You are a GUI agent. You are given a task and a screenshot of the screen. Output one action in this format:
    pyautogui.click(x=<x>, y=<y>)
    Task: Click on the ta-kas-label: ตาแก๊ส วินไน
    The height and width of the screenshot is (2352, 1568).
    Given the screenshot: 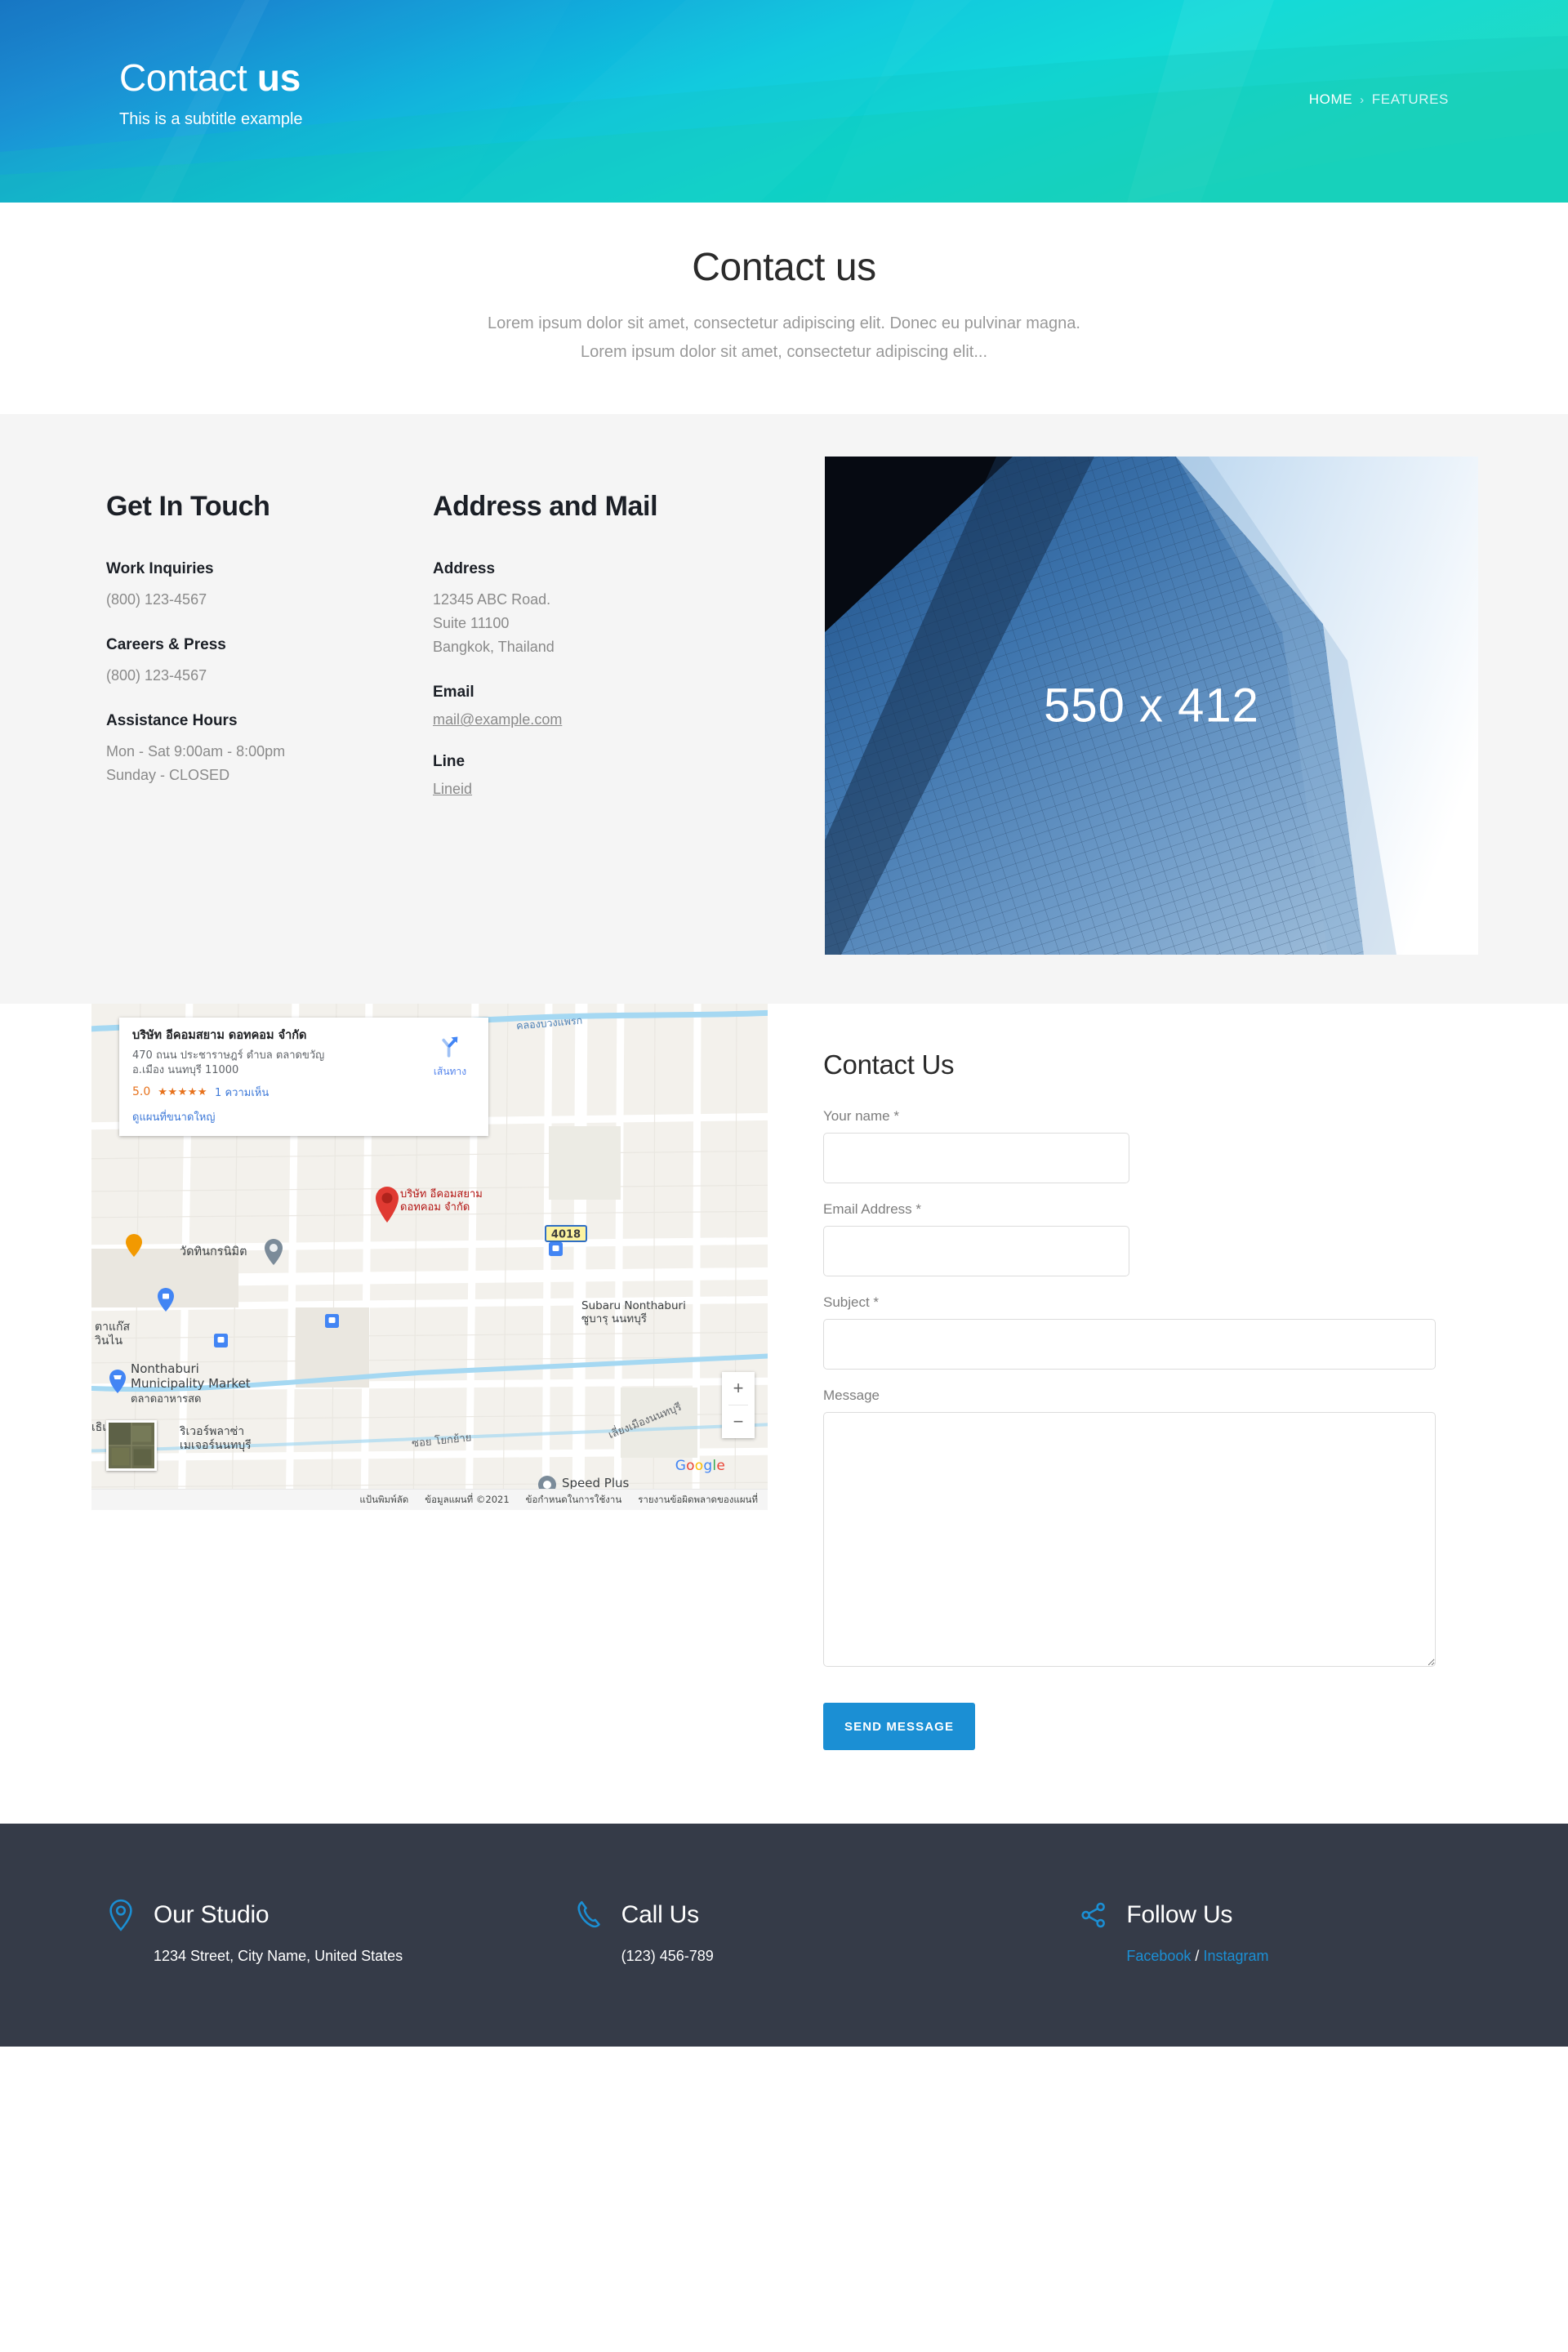 What is the action you would take?
    pyautogui.click(x=112, y=1334)
    